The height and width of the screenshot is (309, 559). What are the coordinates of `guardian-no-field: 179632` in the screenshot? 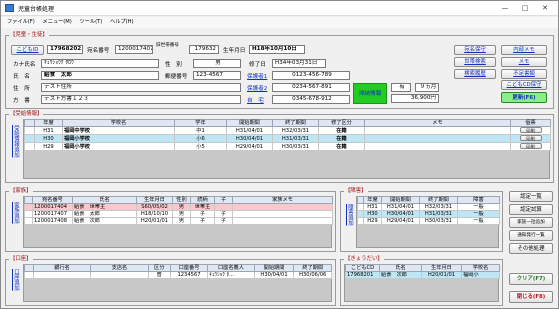 It's located at (204, 49).